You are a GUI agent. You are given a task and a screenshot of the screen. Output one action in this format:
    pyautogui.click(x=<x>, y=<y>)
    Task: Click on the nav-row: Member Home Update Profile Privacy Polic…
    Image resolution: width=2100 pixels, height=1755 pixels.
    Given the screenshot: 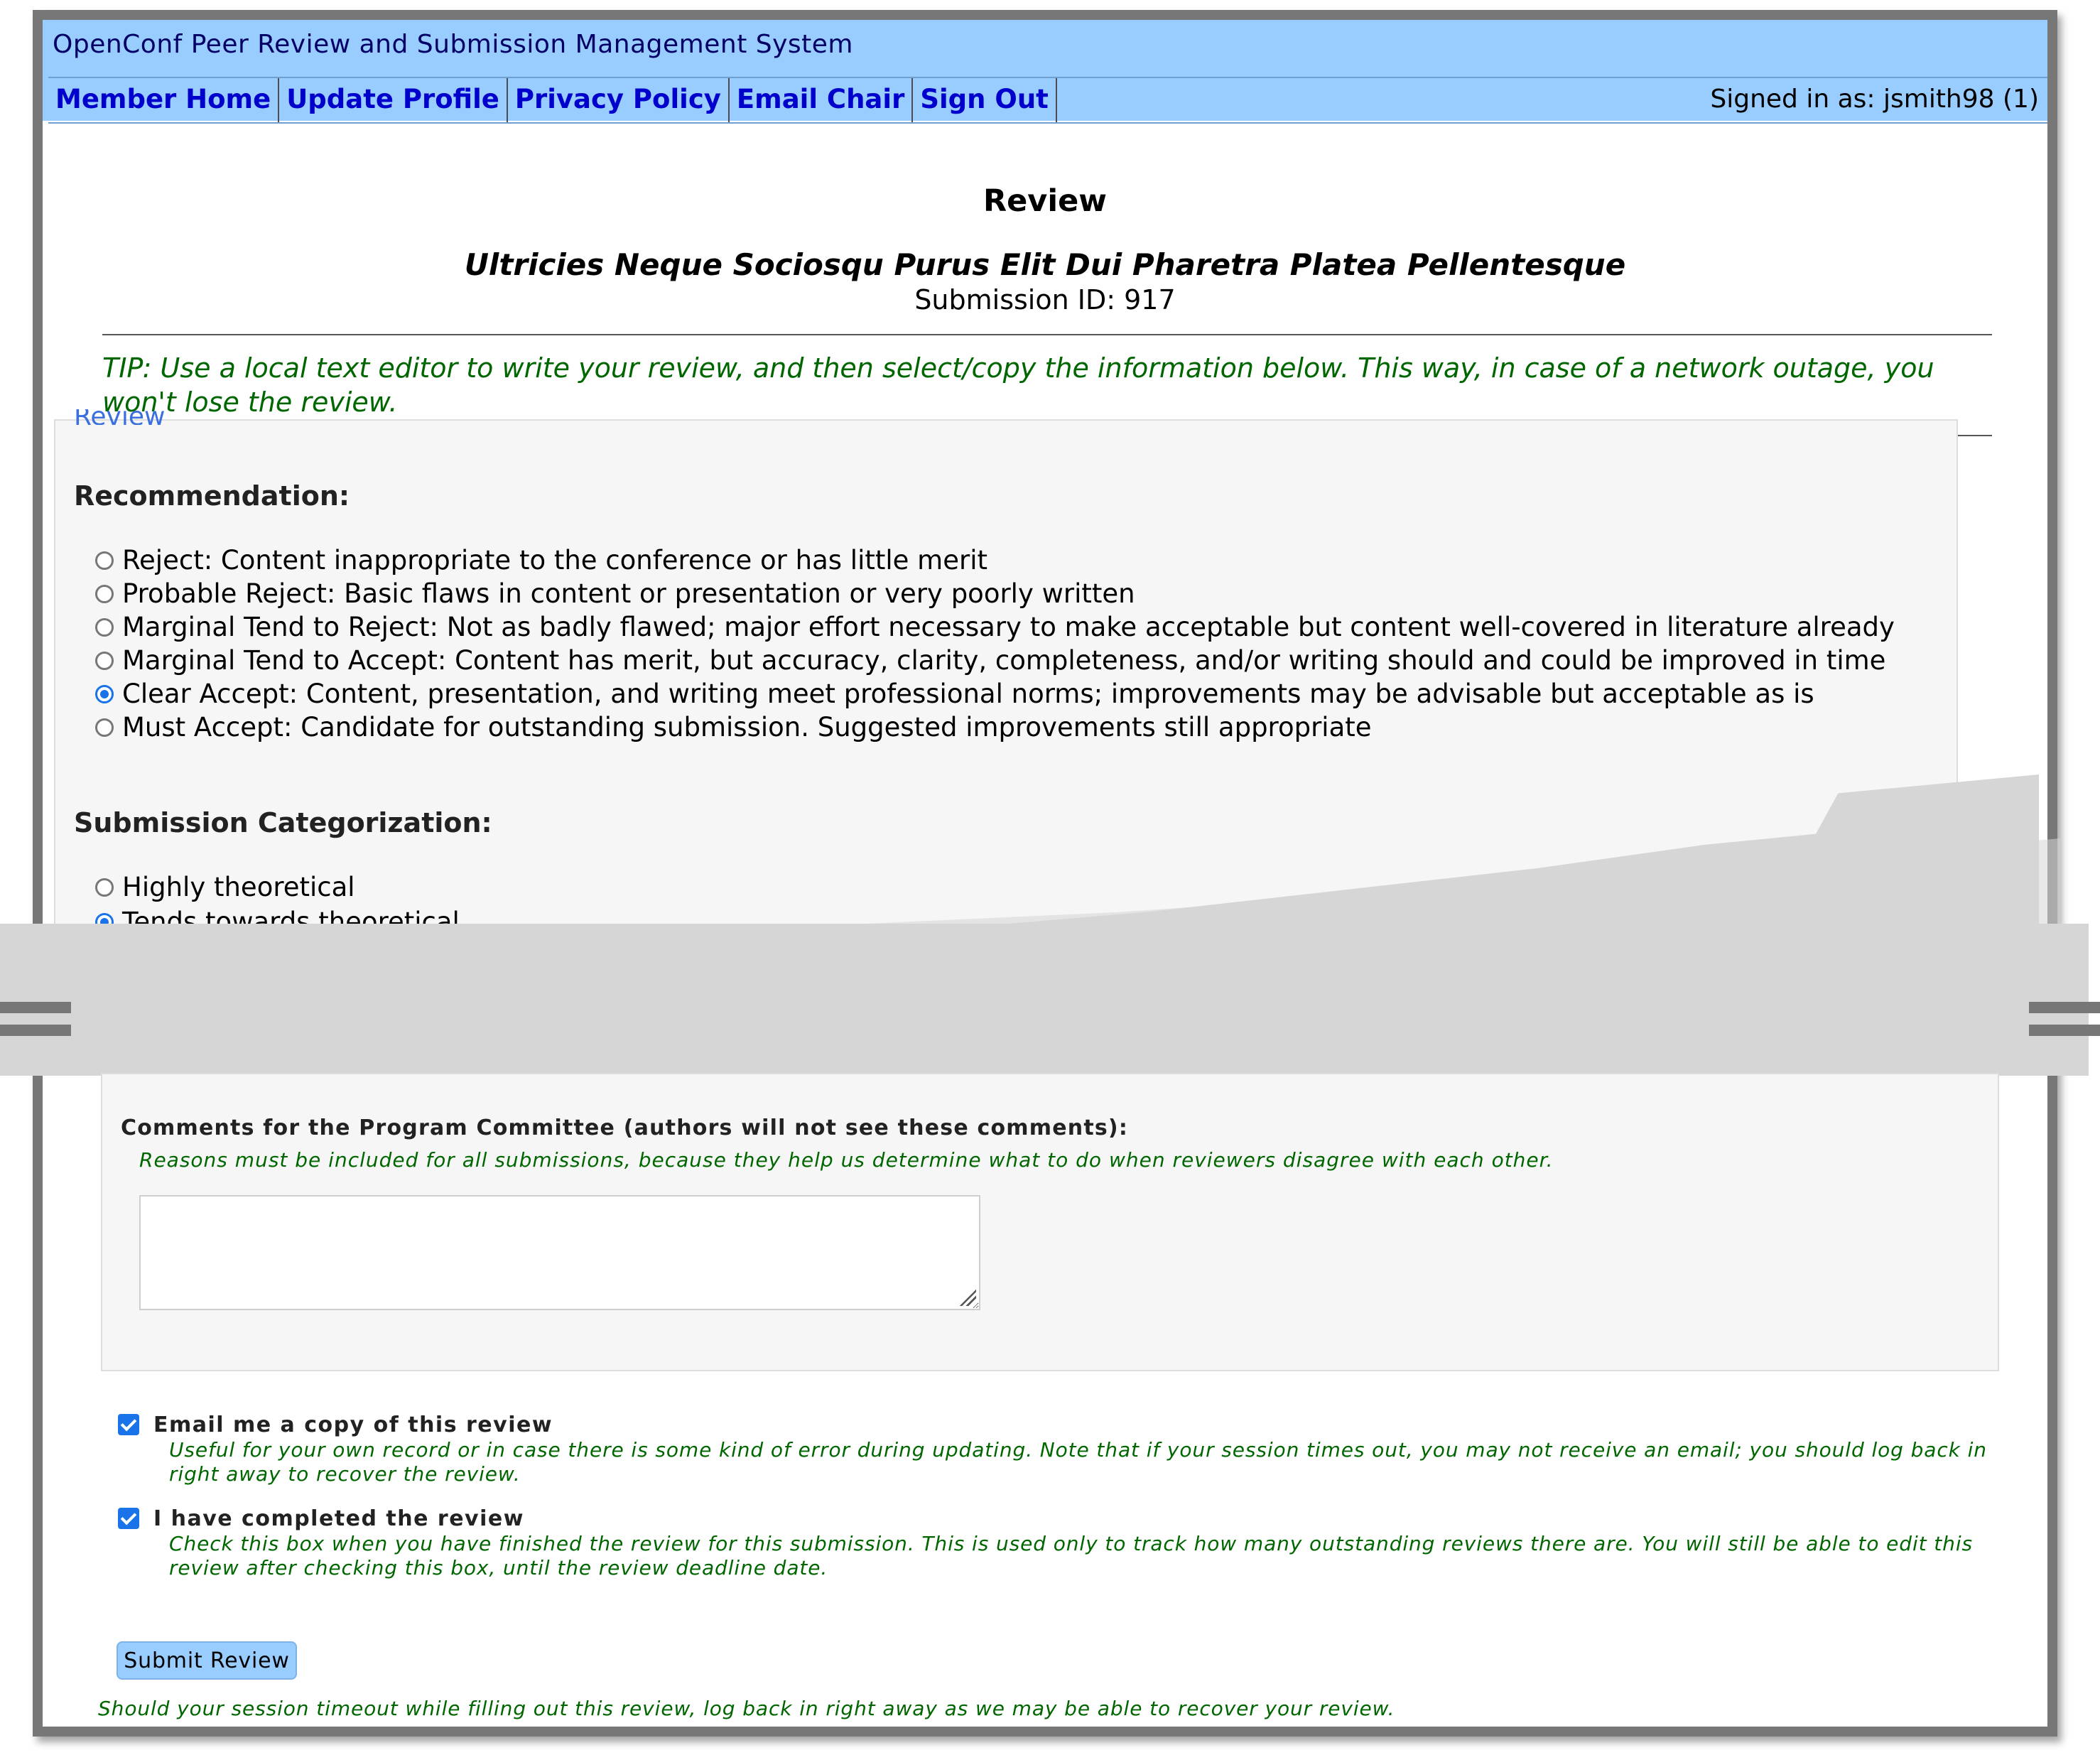 What is the action you would take?
    pyautogui.click(x=1047, y=101)
    